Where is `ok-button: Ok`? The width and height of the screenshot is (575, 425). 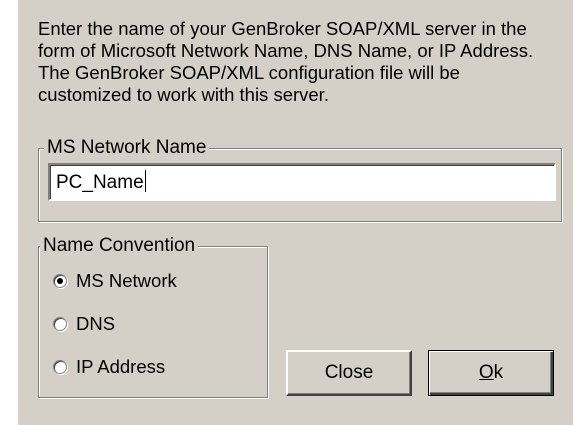 ok-button: Ok is located at coordinates (491, 373).